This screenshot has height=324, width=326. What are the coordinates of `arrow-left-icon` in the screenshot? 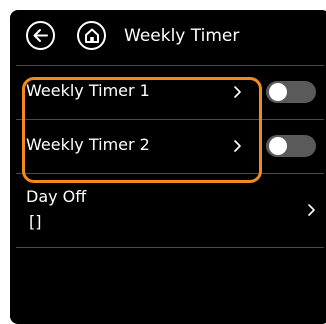 It's located at (40, 35).